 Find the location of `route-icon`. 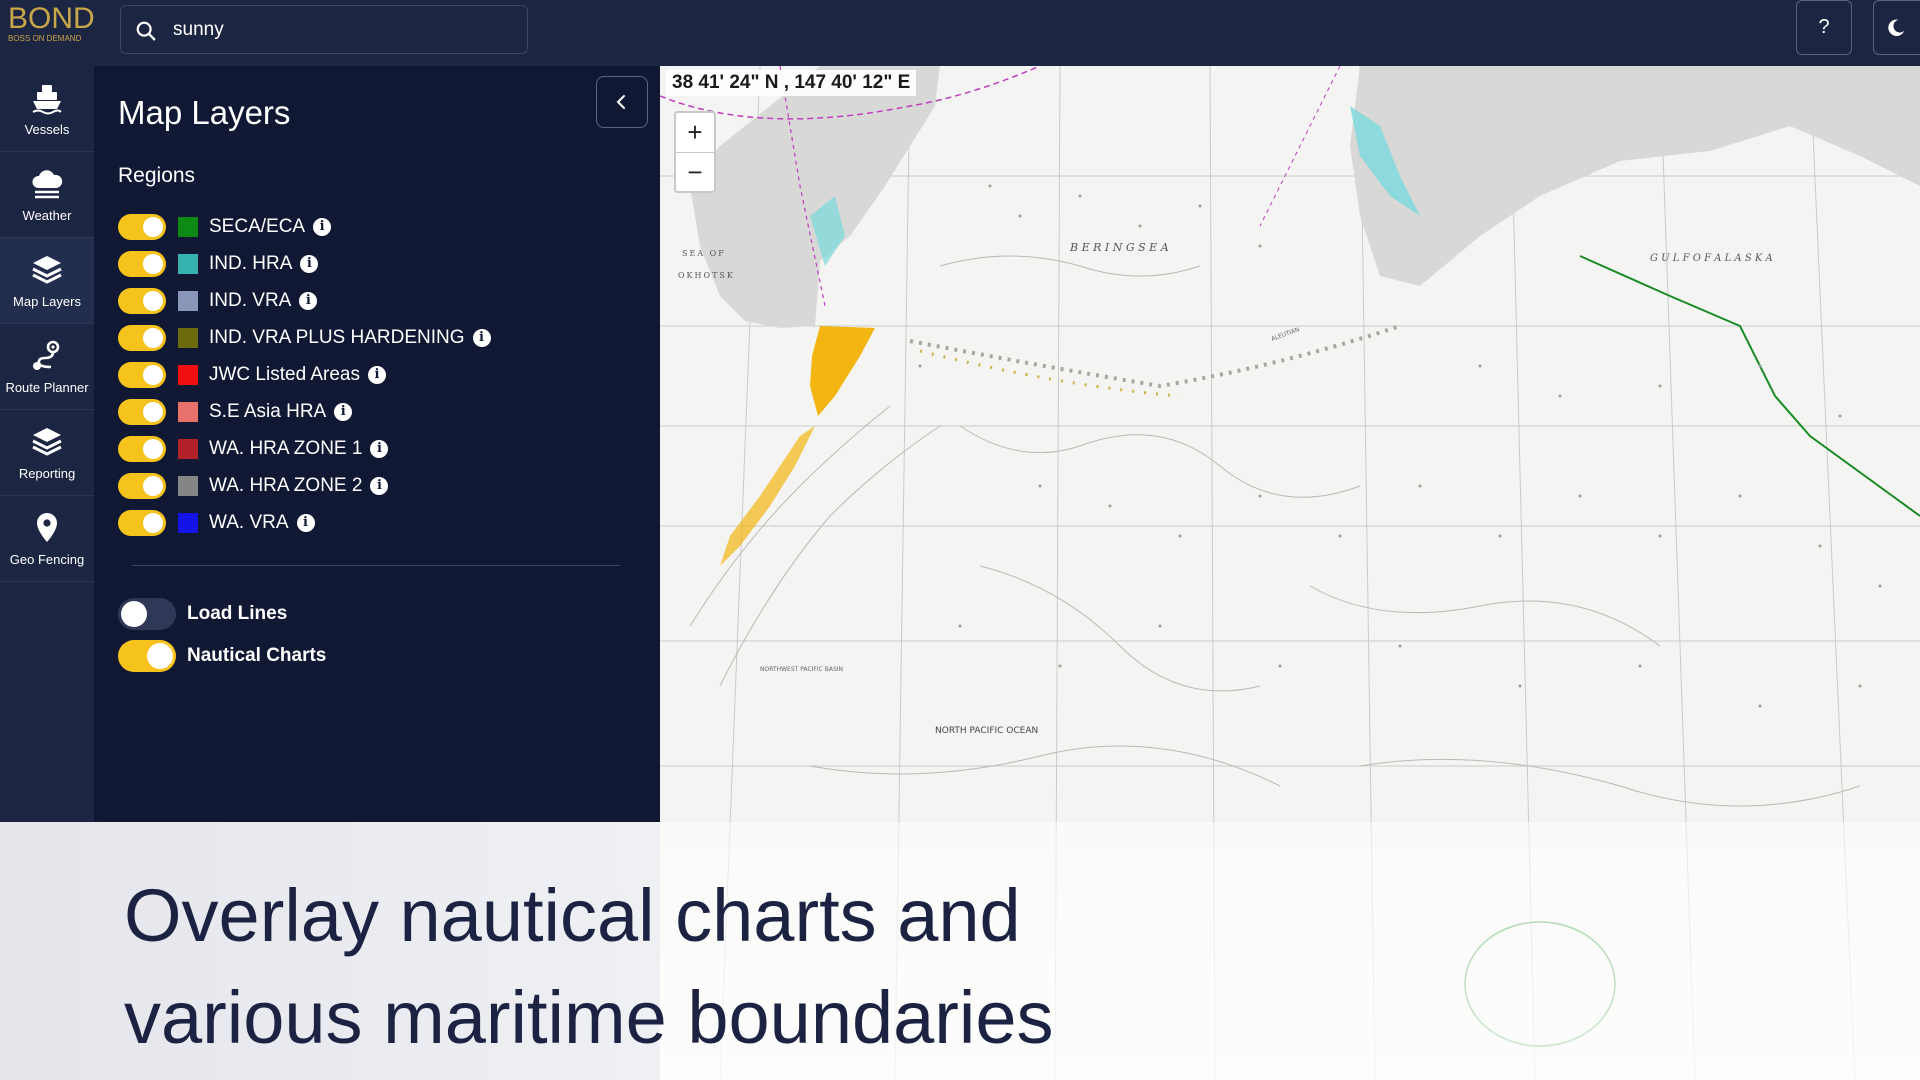

route-icon is located at coordinates (46, 355).